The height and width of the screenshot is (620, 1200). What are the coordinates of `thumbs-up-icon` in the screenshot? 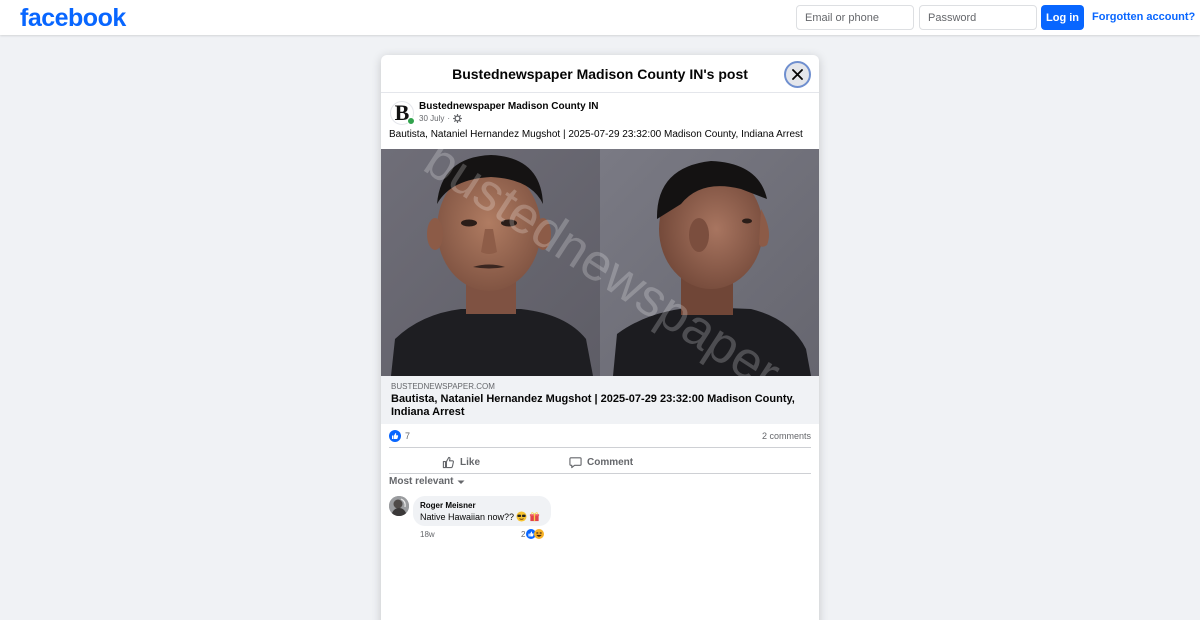 It's located at (448, 462).